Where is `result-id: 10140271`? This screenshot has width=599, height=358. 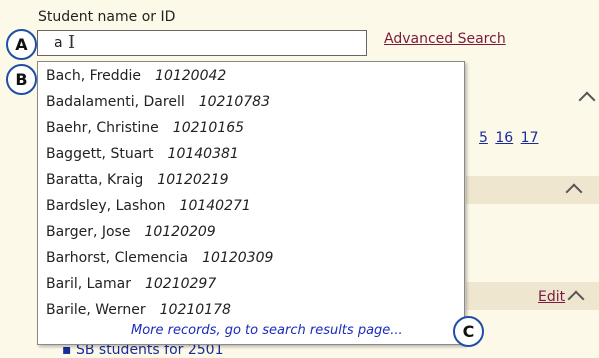
result-id: 10140271 is located at coordinates (215, 206).